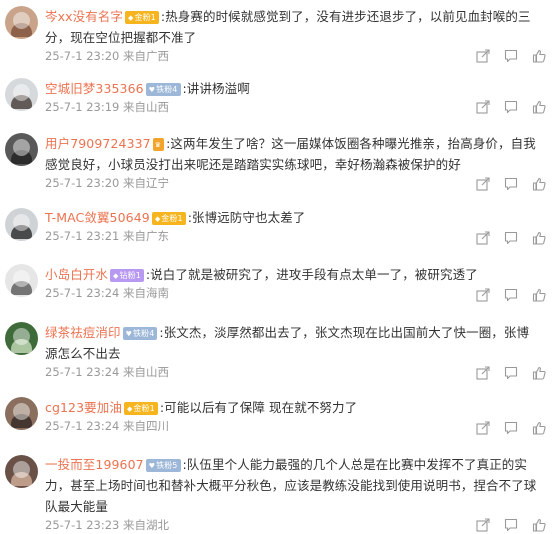 The image size is (555, 534). I want to click on comment-meta: 25-7-1 23:24 来自山西, so click(107, 372).